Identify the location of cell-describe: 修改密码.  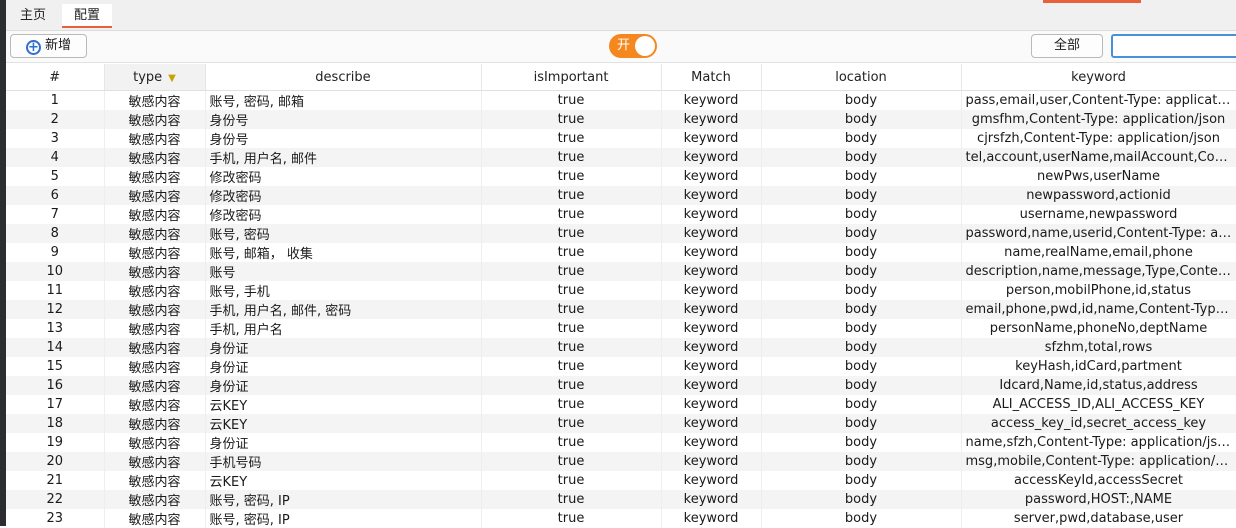
(343, 214).